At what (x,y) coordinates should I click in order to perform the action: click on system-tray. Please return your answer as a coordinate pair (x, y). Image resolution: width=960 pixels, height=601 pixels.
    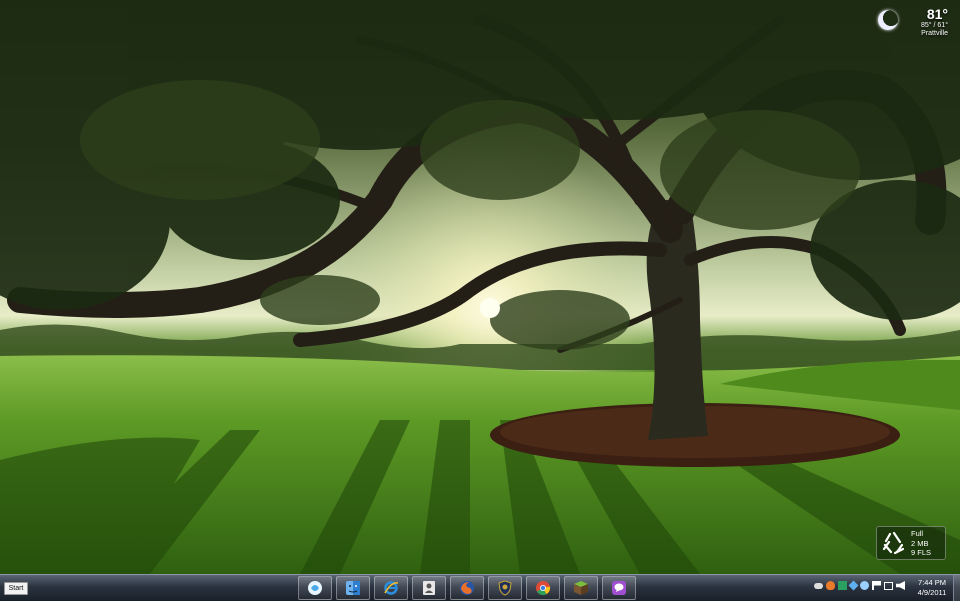
    Looking at the image, I should click on (859, 585).